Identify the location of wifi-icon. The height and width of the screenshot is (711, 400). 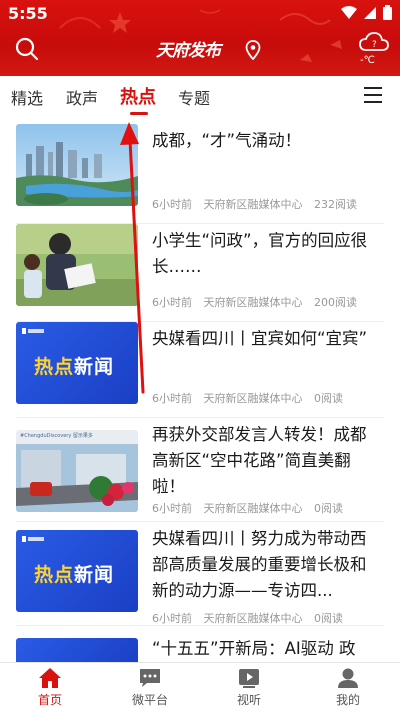
(349, 12).